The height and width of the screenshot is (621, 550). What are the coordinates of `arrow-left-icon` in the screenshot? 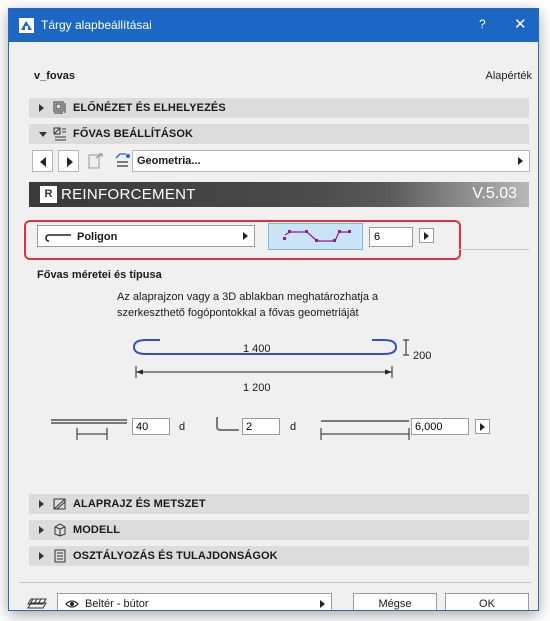 It's located at (43, 162).